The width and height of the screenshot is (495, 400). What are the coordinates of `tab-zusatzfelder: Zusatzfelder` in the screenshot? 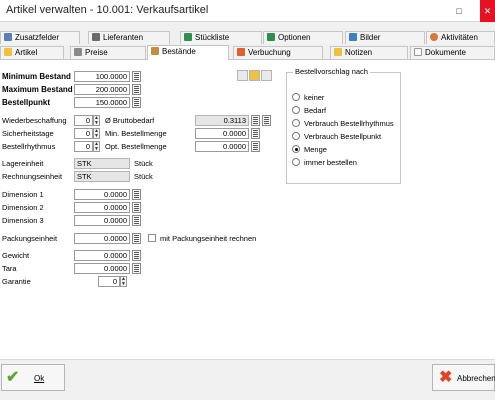 It's located at (40, 37).